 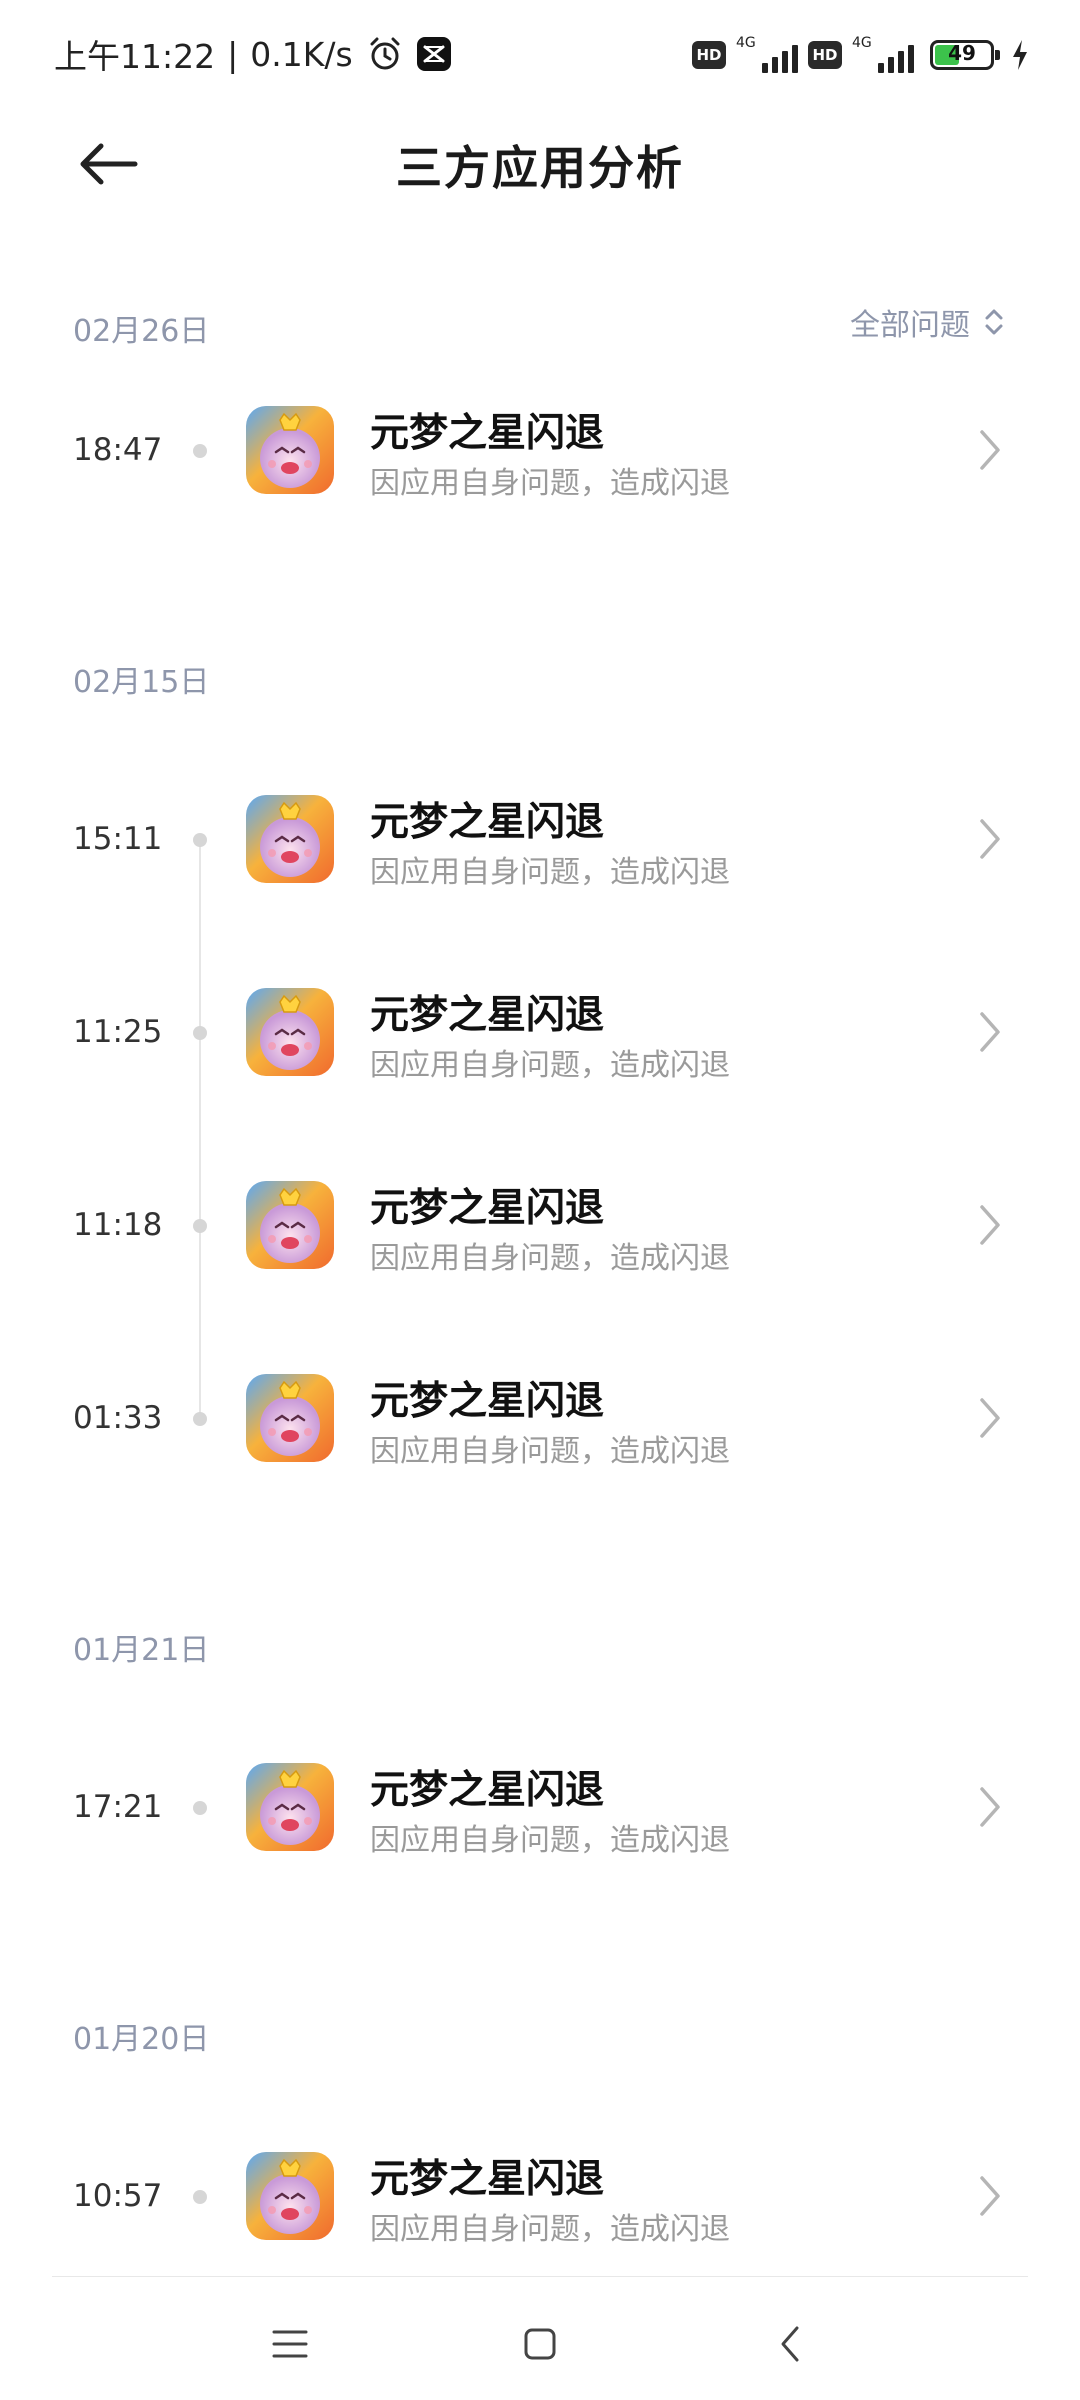 I want to click on menu-button, so click(x=290, y=2344).